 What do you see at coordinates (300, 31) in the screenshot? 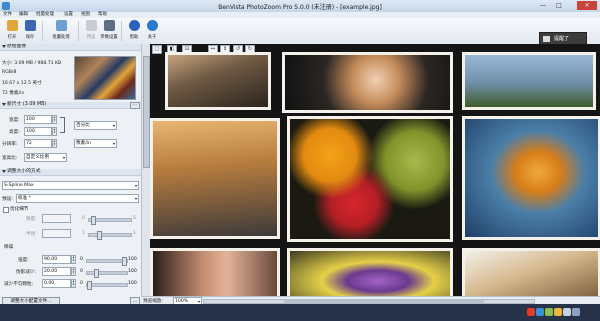
I see `toolbar: 打开 保存 批量处理 预览 参数设置 帮助 关于` at bounding box center [300, 31].